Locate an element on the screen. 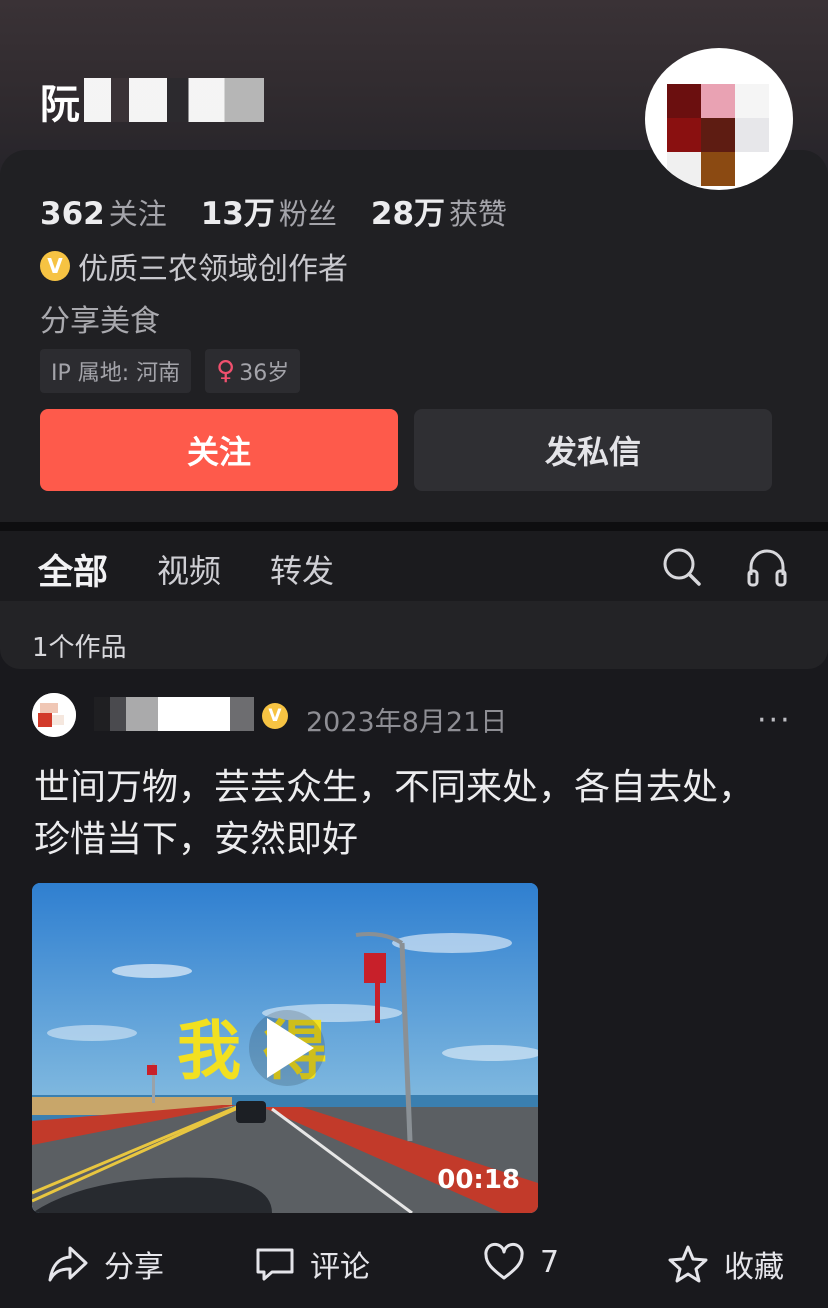 The width and height of the screenshot is (828, 1308). works-count: 1个作品 is located at coordinates (79, 648).